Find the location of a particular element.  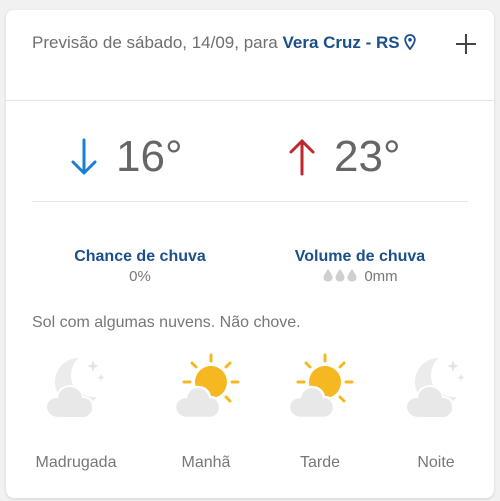

rain-chance-label: Chance de chuva is located at coordinates (140, 256).